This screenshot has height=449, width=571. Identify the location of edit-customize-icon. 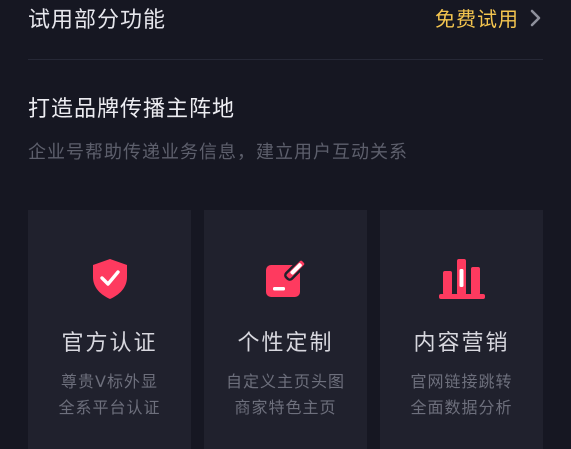
(286, 279).